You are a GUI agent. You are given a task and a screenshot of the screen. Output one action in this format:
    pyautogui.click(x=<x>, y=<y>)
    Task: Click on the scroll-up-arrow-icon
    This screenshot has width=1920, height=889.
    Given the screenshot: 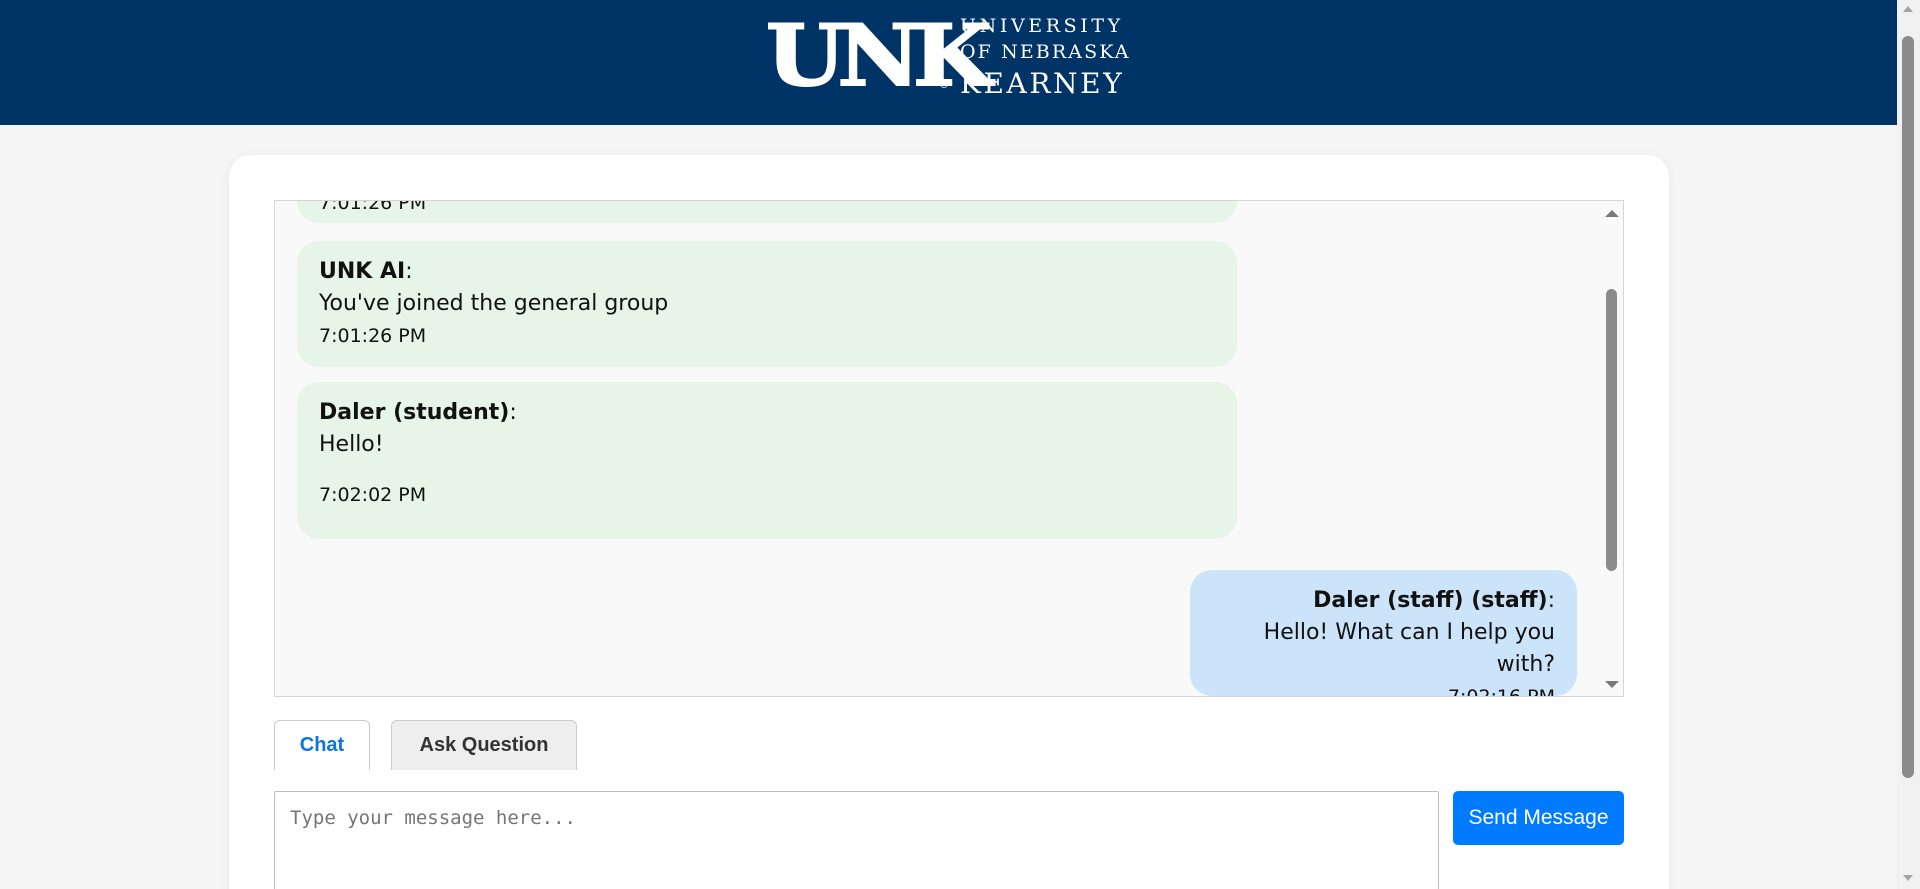 What is the action you would take?
    pyautogui.click(x=1908, y=9)
    